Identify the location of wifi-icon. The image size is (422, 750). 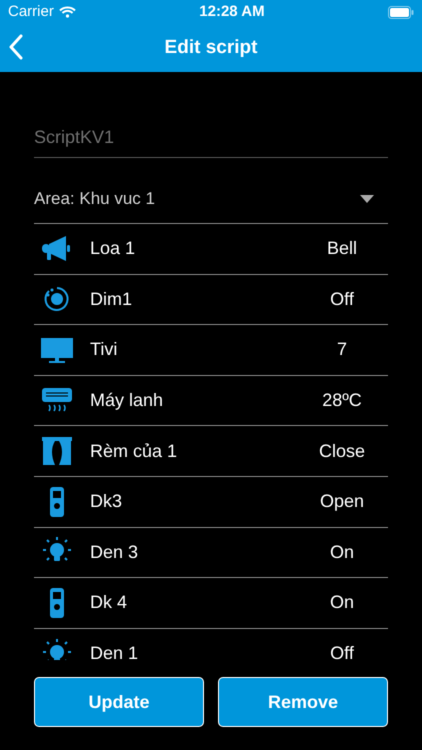
(67, 12).